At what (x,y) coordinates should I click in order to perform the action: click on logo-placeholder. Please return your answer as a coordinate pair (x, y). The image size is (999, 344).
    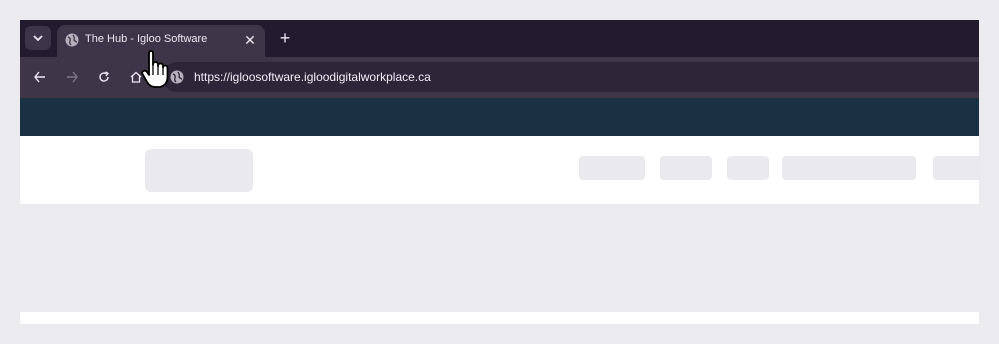
    Looking at the image, I should click on (199, 170).